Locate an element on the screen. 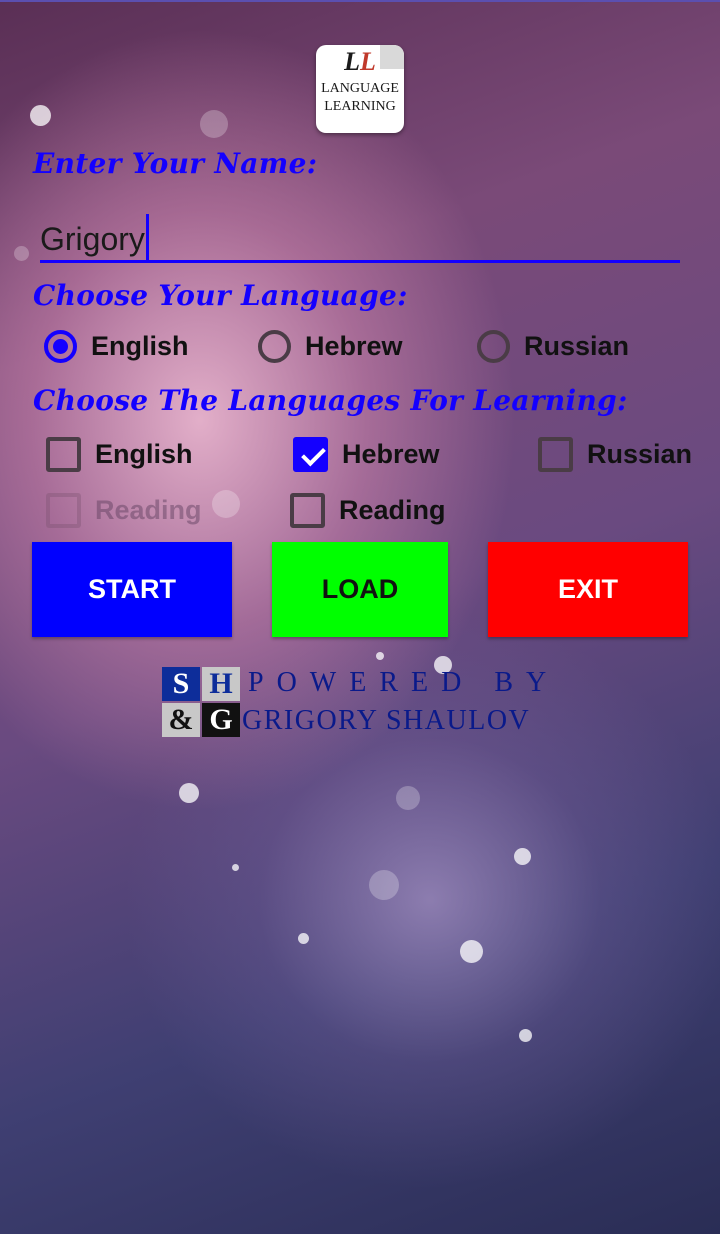 The height and width of the screenshot is (1234, 720). app-logo: LL LANGUAGE LEARNING is located at coordinates (360, 89).